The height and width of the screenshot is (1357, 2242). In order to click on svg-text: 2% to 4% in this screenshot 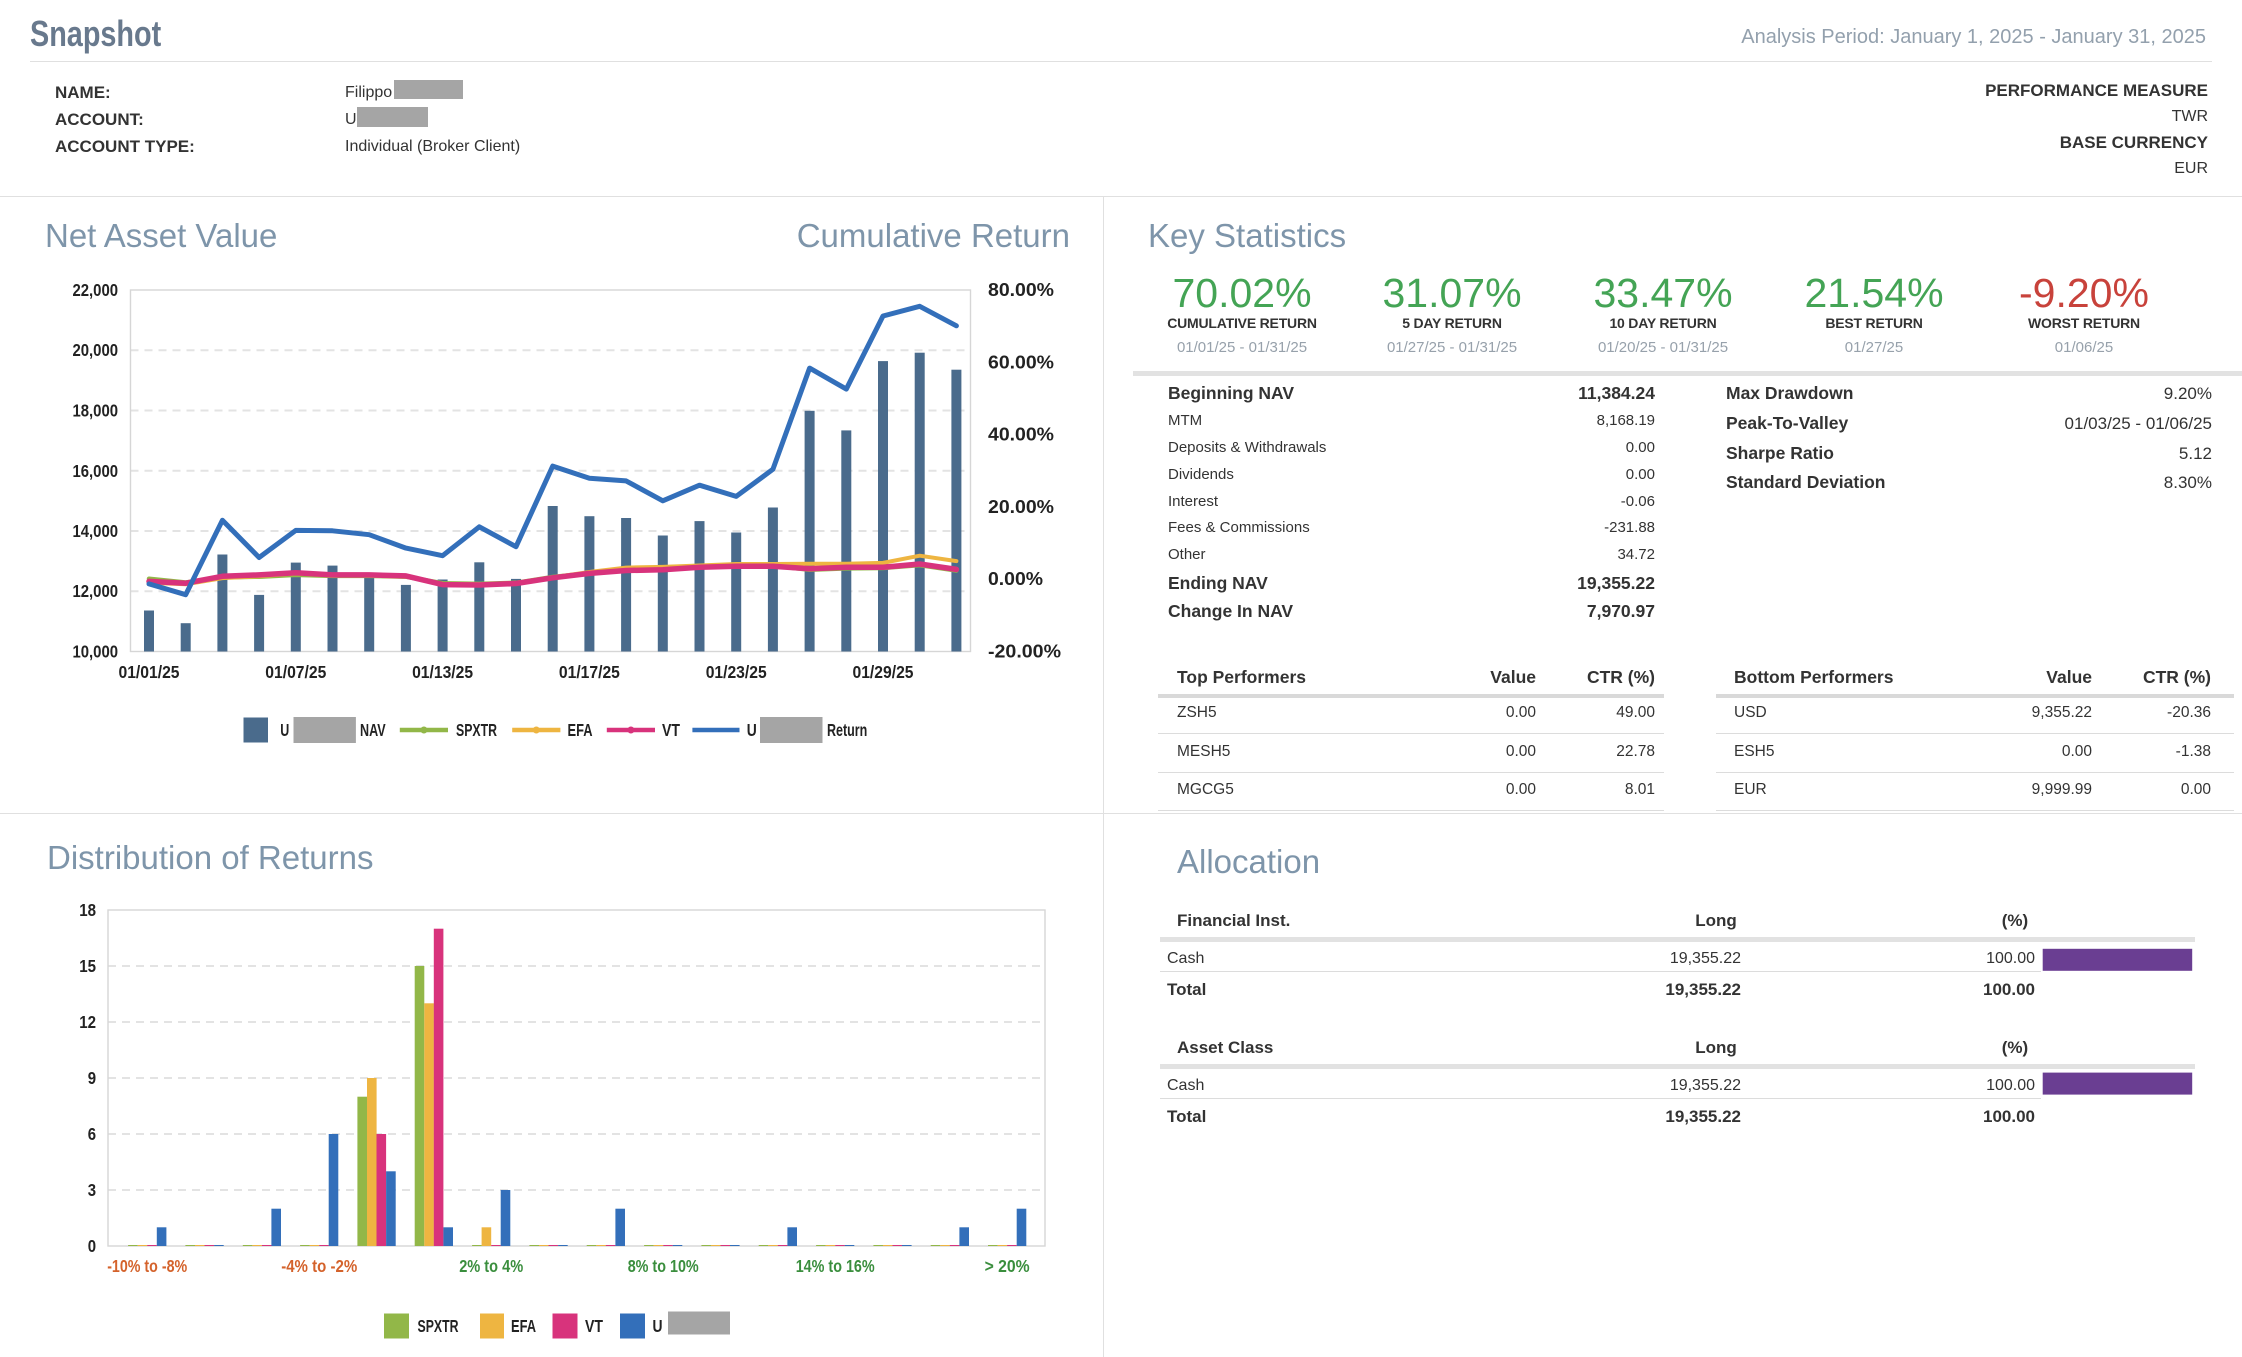, I will do `click(491, 1266)`.